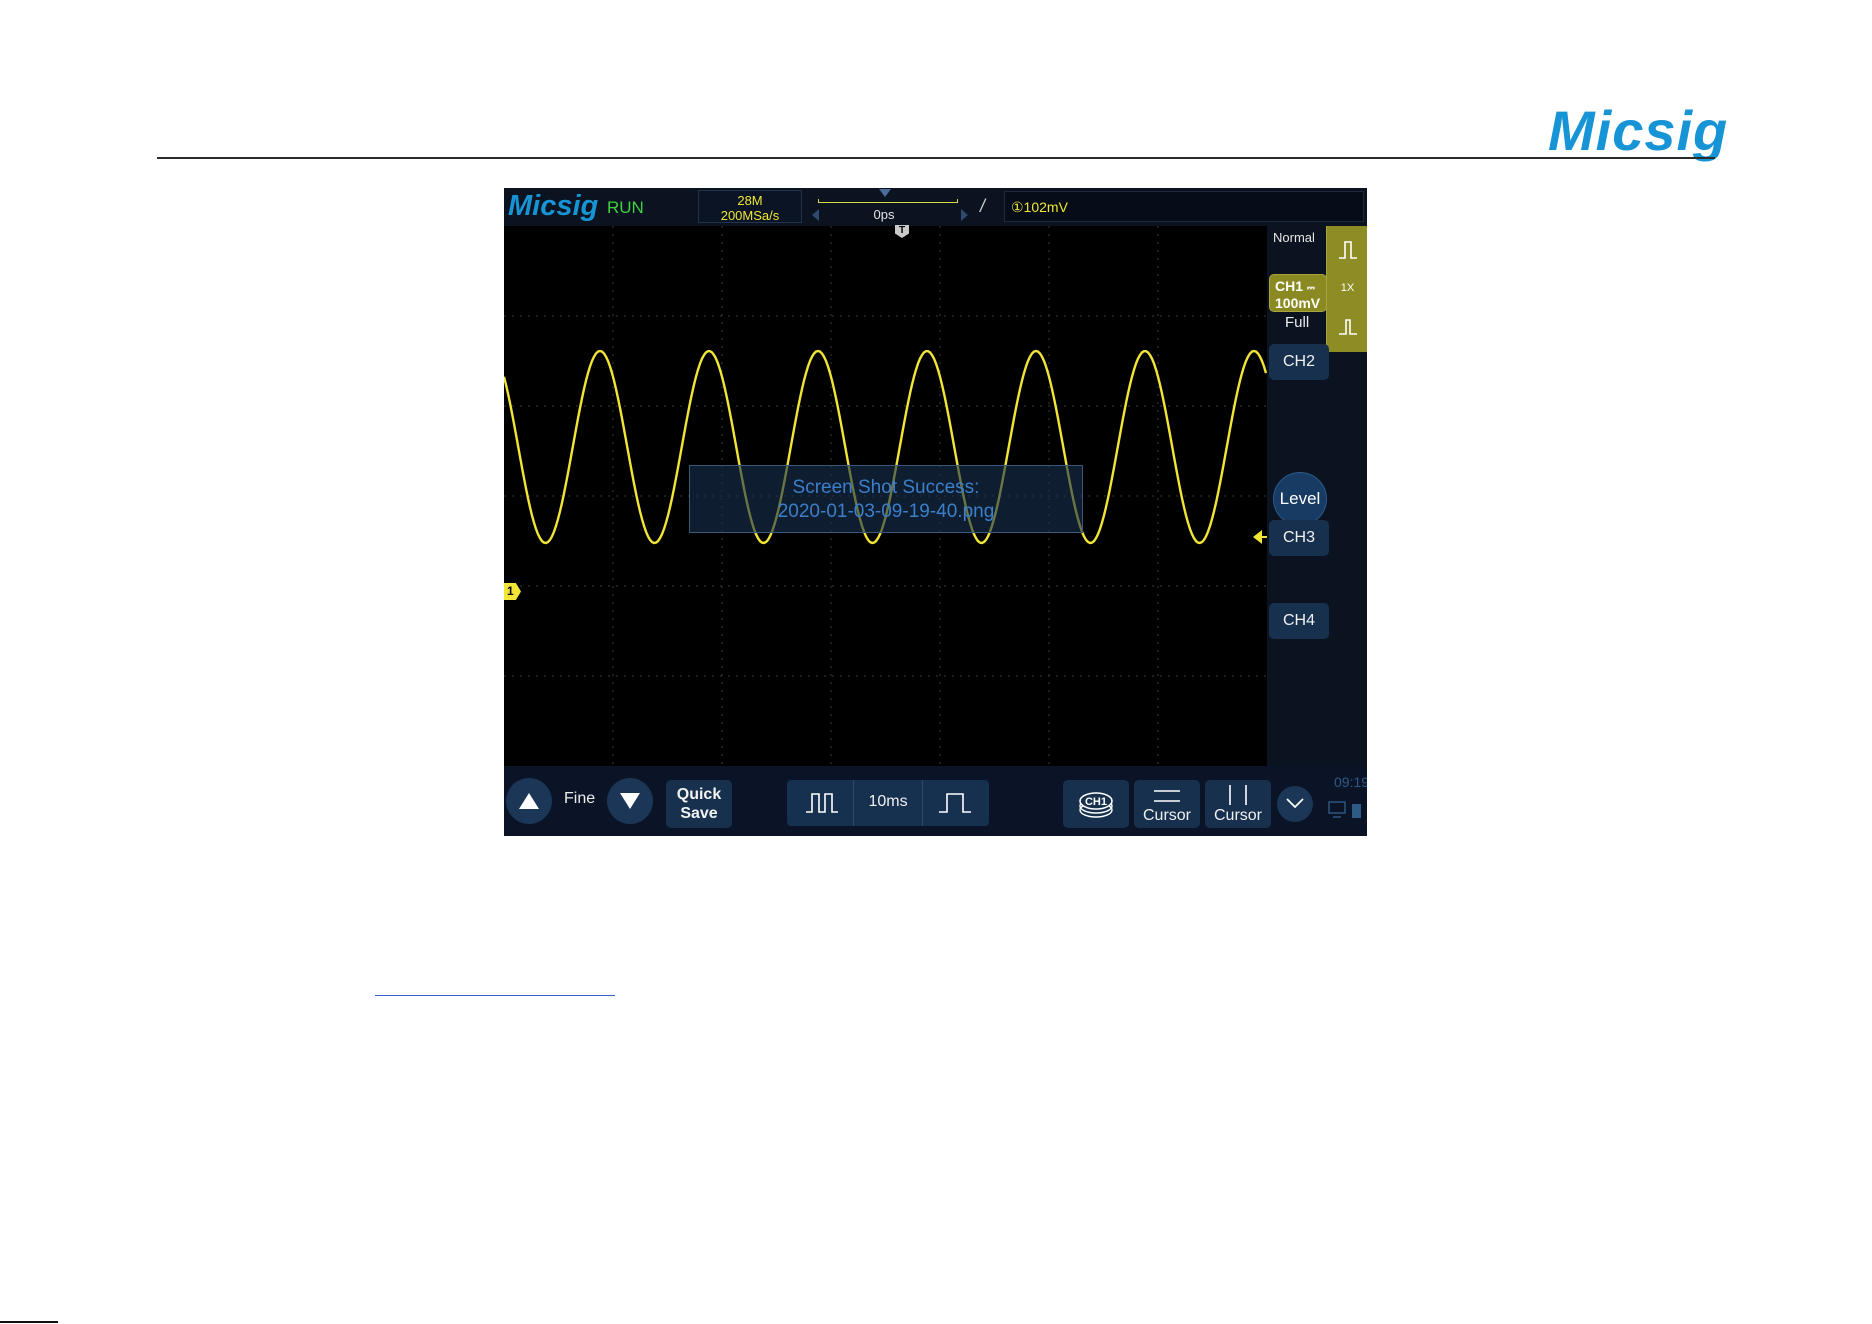  What do you see at coordinates (495, 995) in the screenshot?
I see `hyperlink-underline` at bounding box center [495, 995].